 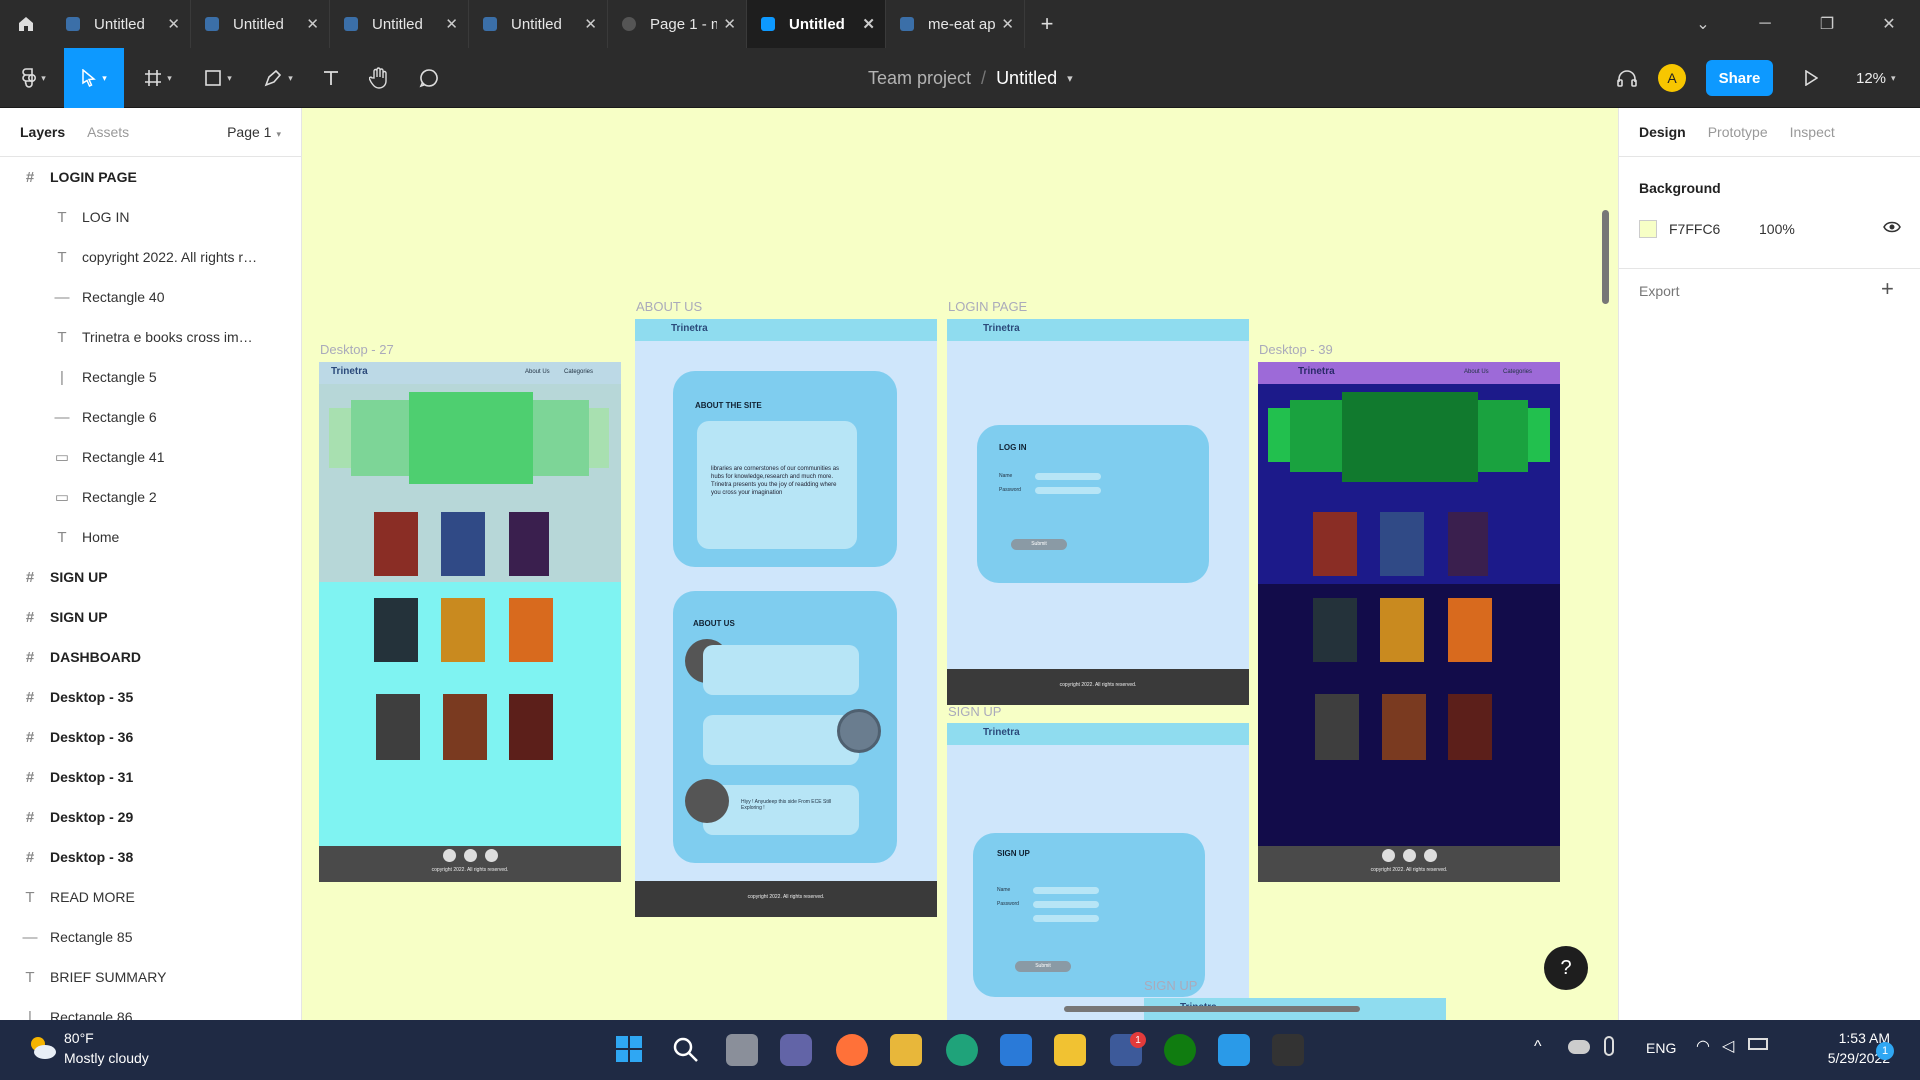 I want to click on team-name: Team project, so click(x=919, y=78).